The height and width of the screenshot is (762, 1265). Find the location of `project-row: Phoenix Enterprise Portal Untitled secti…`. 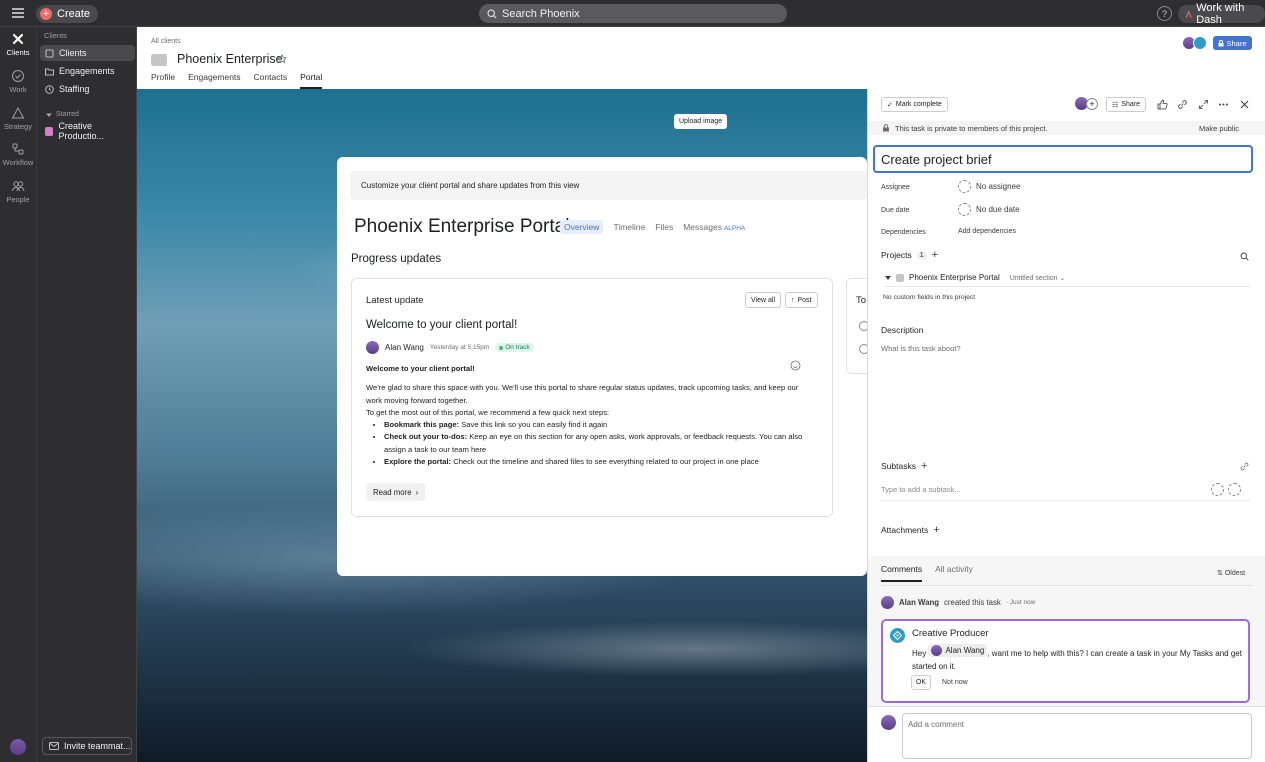

project-row: Phoenix Enterprise Portal Untitled secti… is located at coordinates (1067, 278).